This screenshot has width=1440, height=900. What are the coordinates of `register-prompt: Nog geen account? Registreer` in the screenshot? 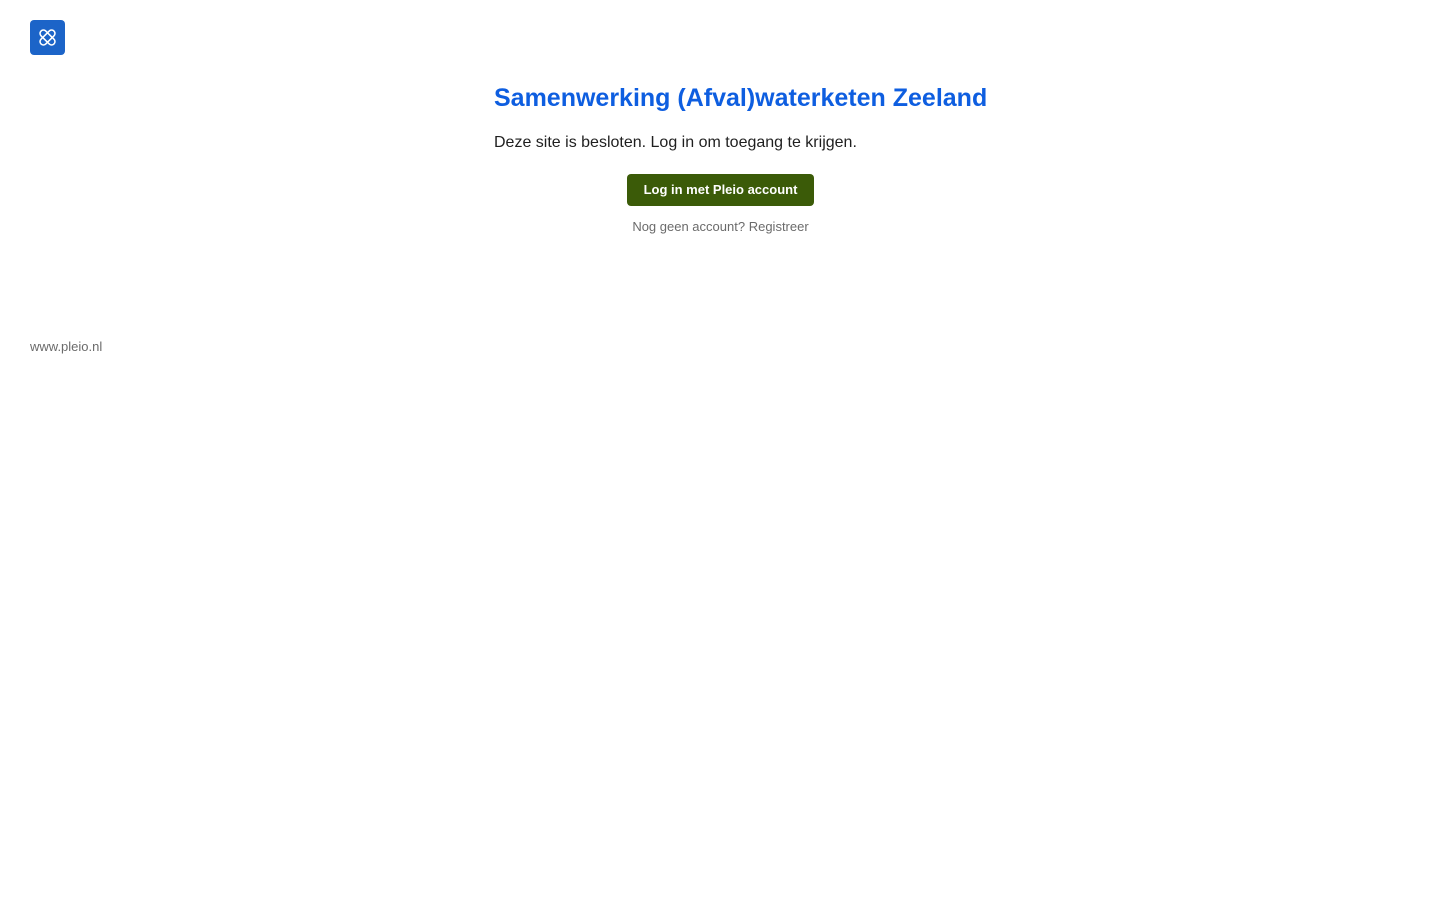 It's located at (720, 227).